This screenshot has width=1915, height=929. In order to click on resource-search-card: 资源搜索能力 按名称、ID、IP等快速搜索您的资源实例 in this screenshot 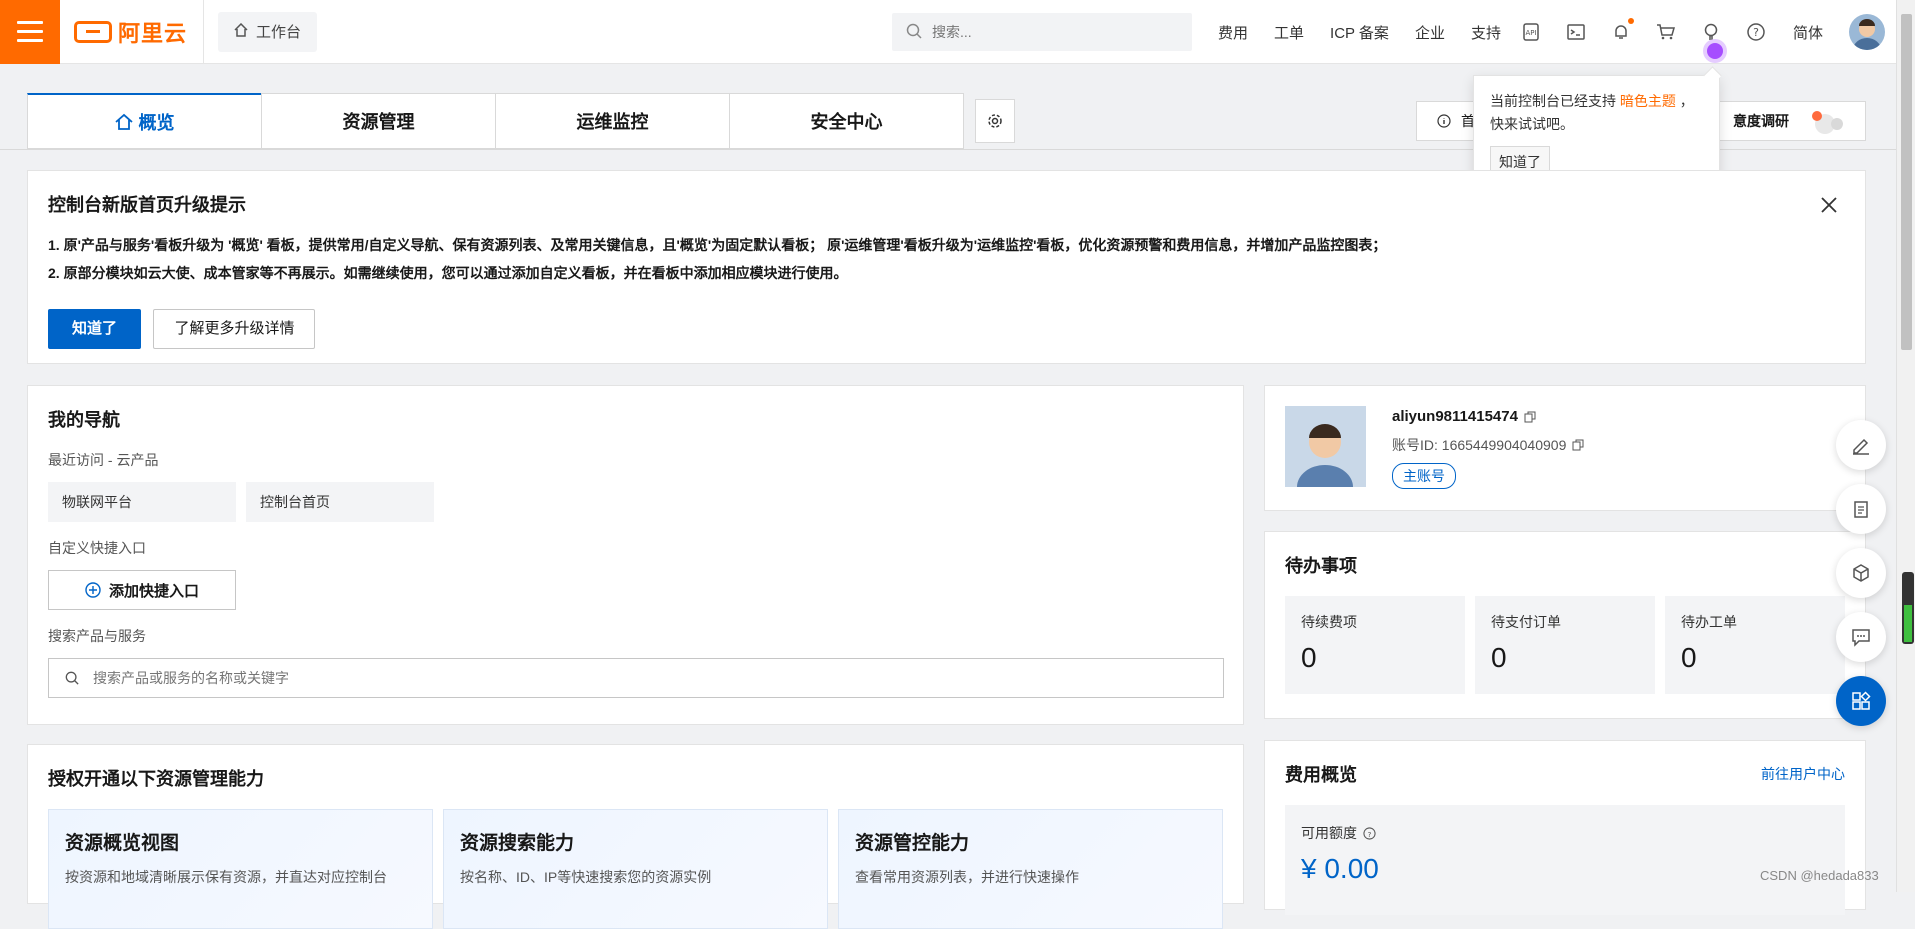, I will do `click(635, 869)`.